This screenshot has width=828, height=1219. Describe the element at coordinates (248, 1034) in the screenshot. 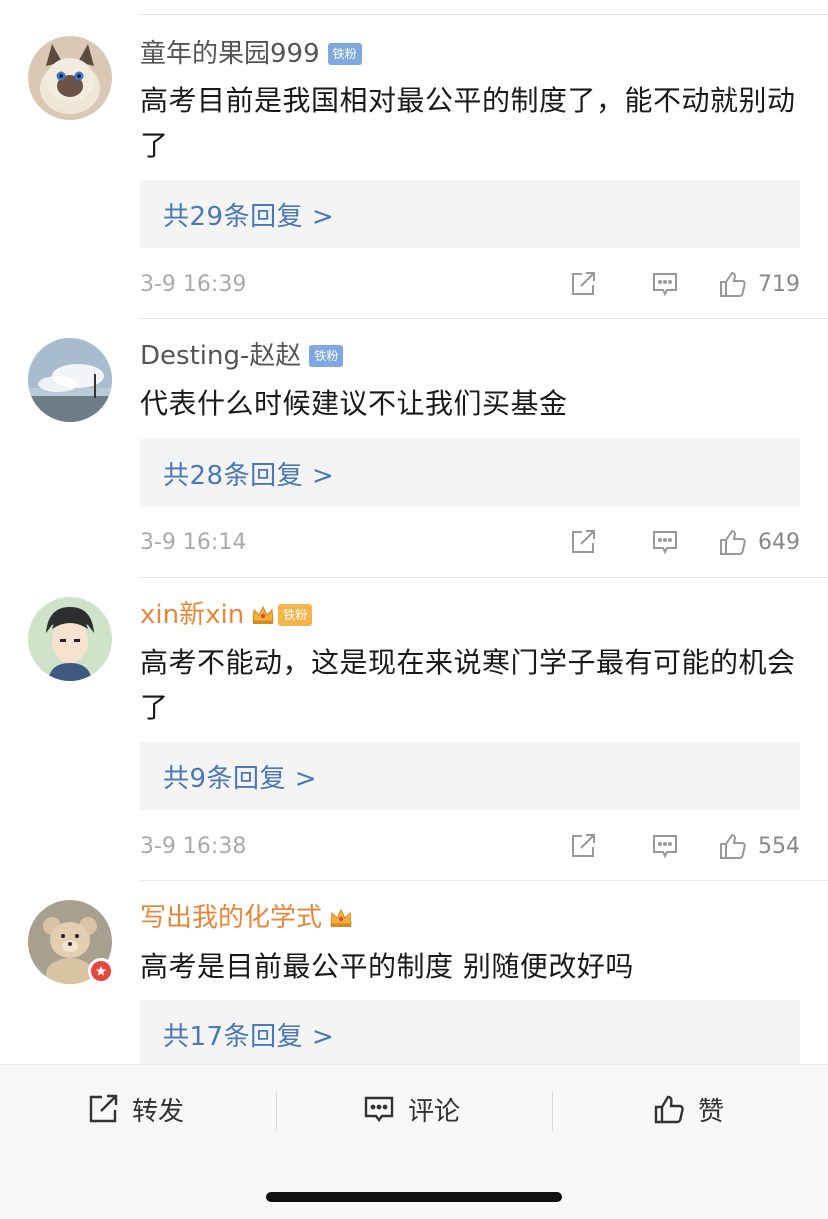

I see `view-replies-link: 共17条回复 >` at that location.